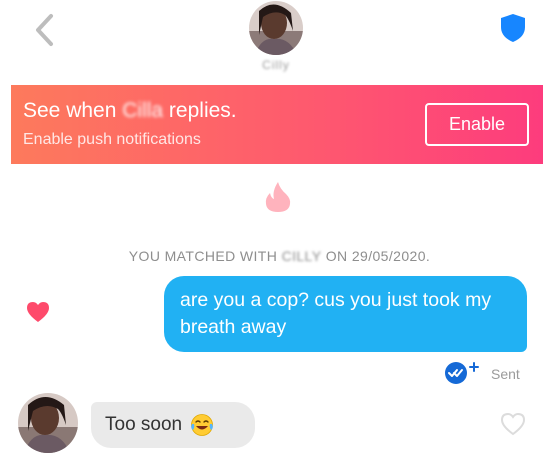  What do you see at coordinates (301, 256) in the screenshot?
I see `matched-name: CILLY` at bounding box center [301, 256].